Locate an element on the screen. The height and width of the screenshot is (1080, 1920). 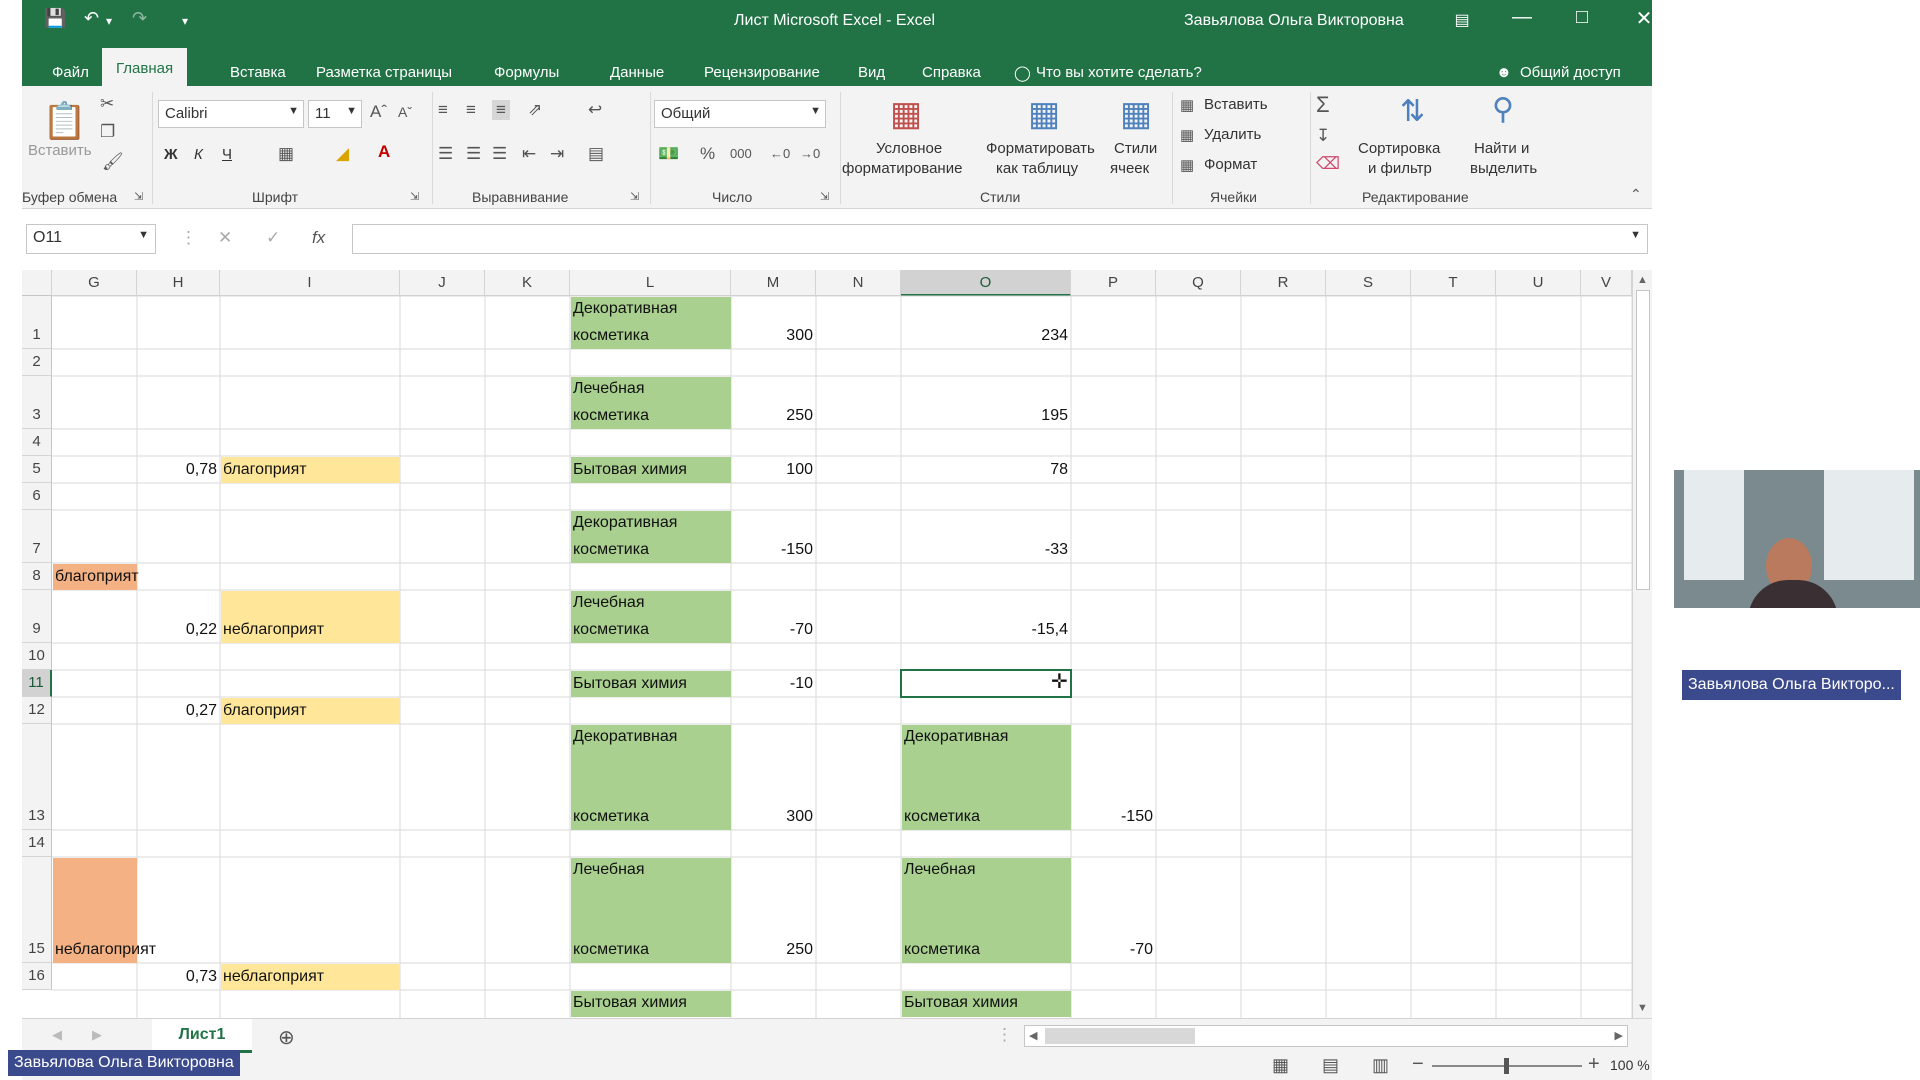
increase-font-icon: Aˆ is located at coordinates (378, 112).